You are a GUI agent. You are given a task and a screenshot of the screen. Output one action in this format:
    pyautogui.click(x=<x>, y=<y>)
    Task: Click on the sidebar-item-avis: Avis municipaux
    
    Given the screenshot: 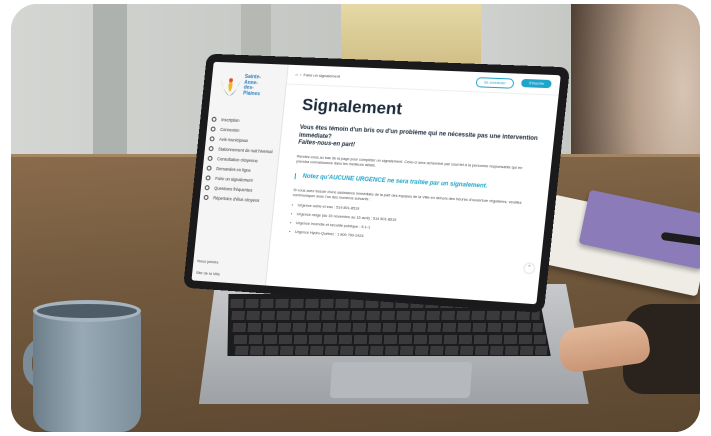 What is the action you would take?
    pyautogui.click(x=244, y=140)
    